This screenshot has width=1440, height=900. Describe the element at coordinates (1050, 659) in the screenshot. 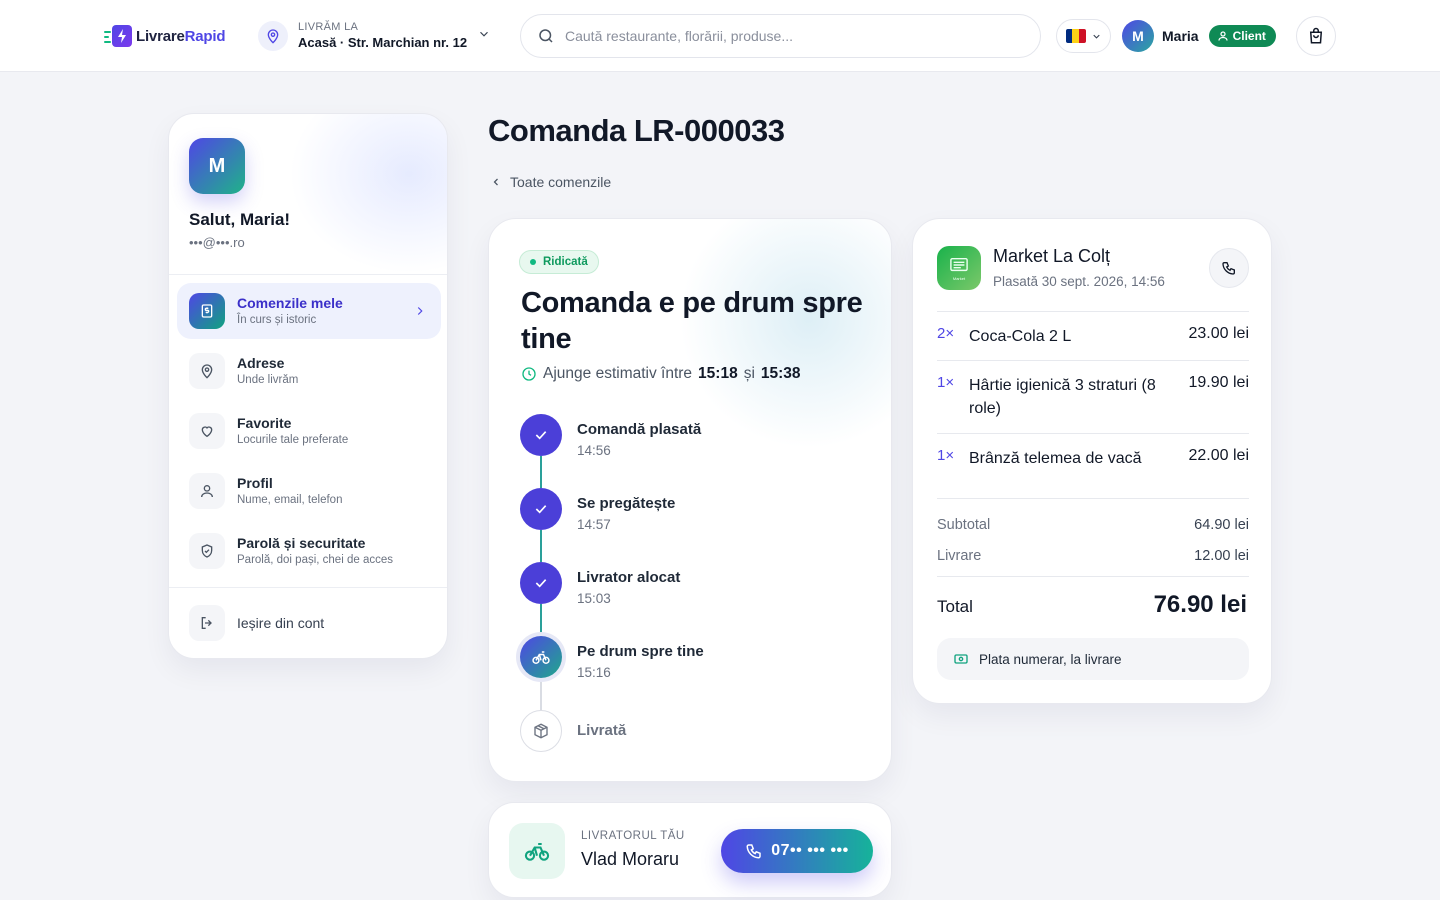

I see `payment-method-label: Plata numerar, la livrare` at that location.